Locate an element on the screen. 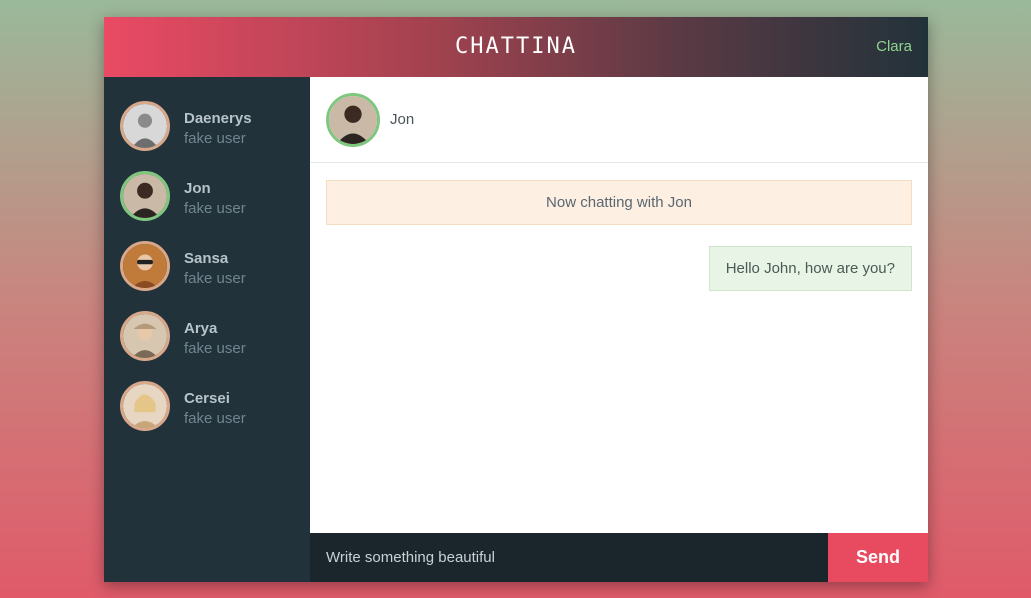  message-input is located at coordinates (569, 557).